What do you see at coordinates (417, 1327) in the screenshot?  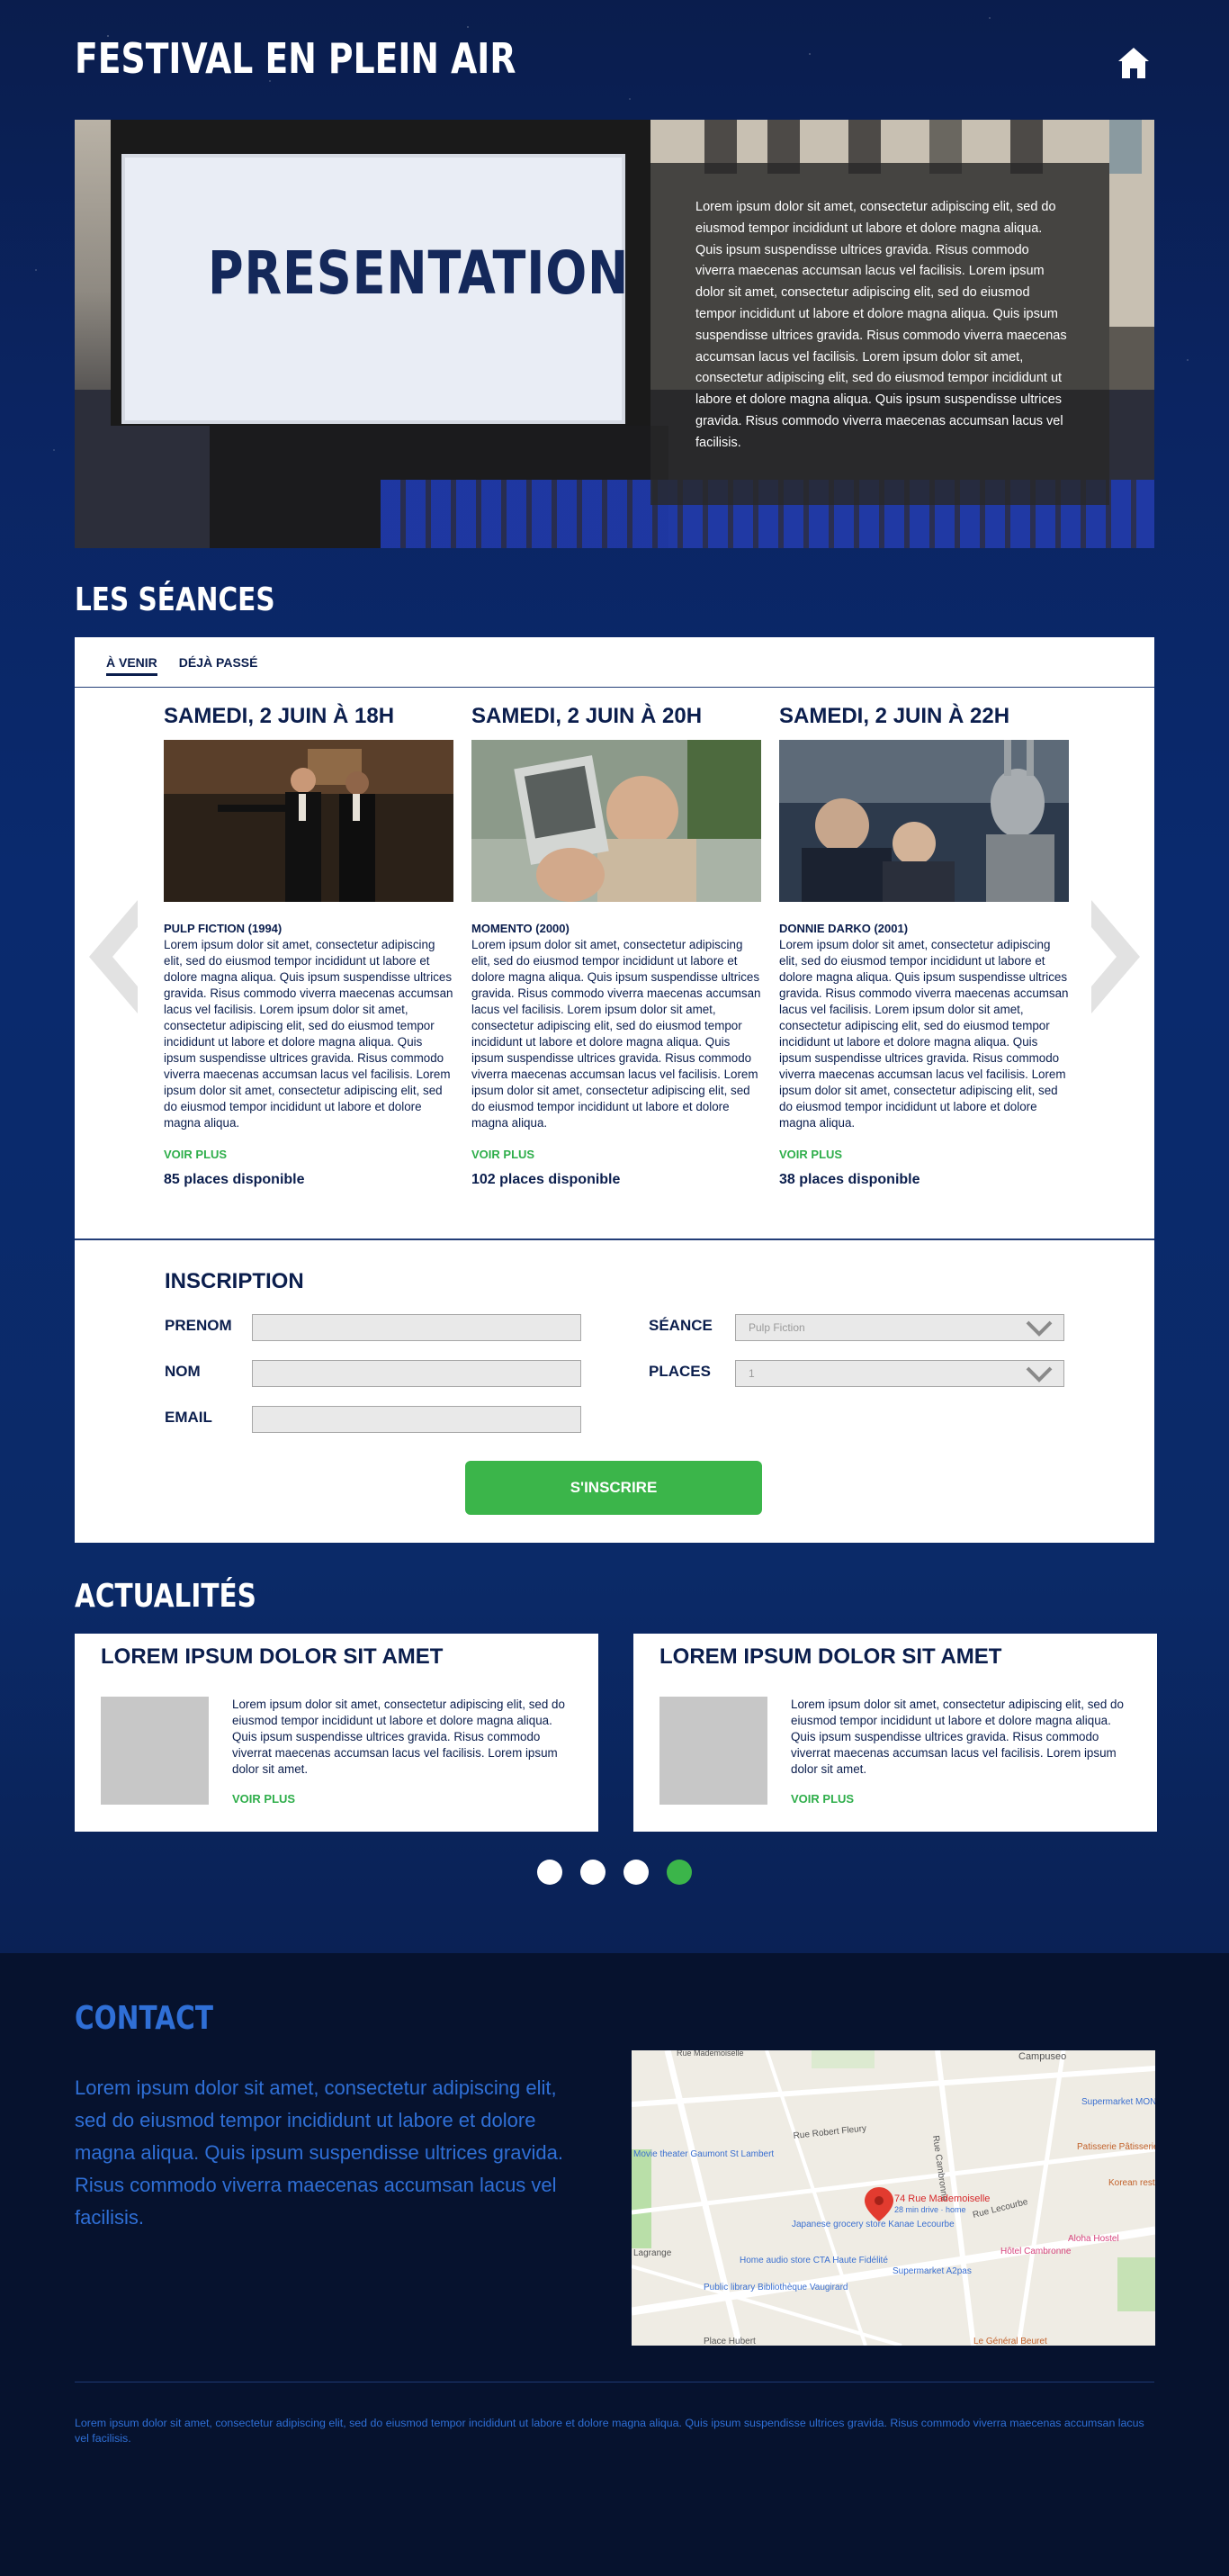 I see `prenom-input` at bounding box center [417, 1327].